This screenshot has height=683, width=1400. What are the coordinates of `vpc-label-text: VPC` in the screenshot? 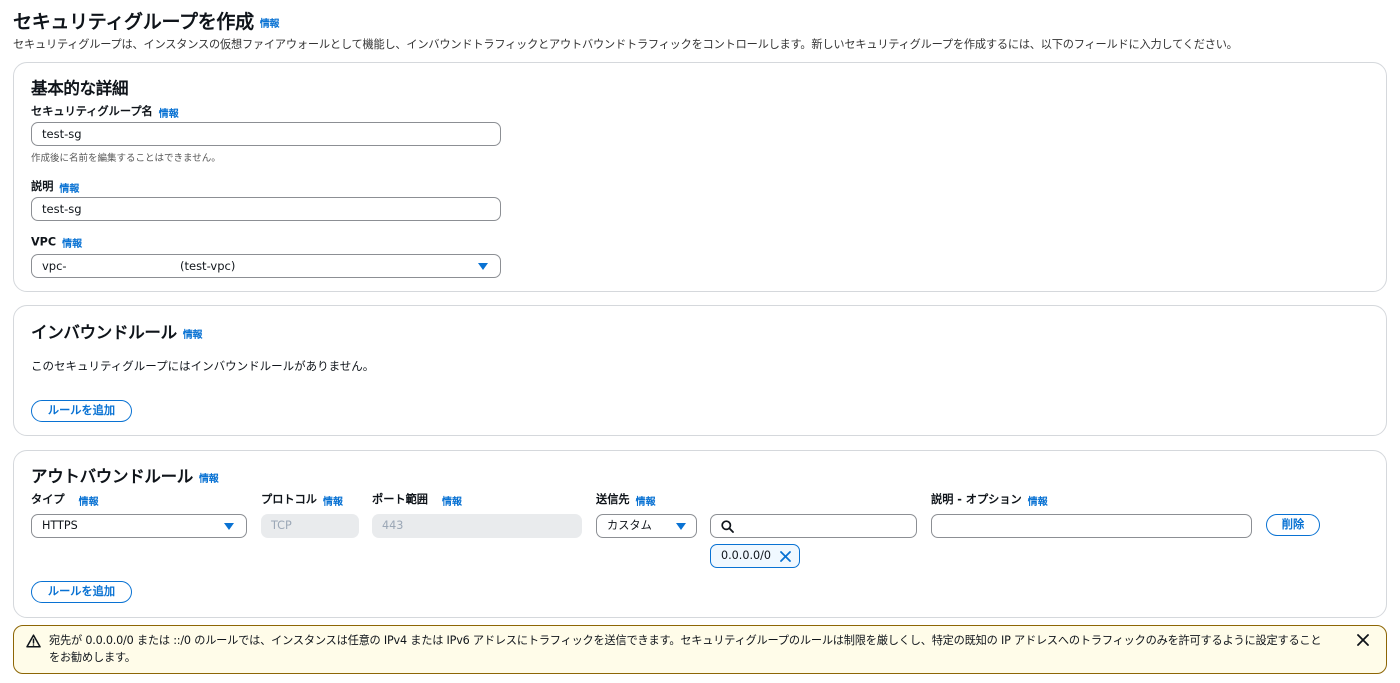 It's located at (44, 242).